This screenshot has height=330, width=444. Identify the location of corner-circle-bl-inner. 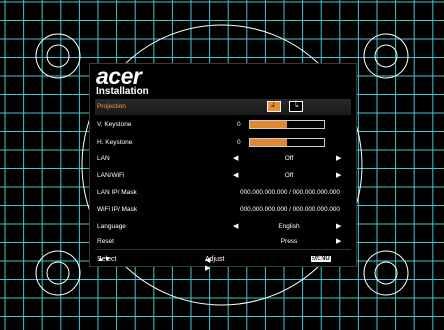
(58, 273).